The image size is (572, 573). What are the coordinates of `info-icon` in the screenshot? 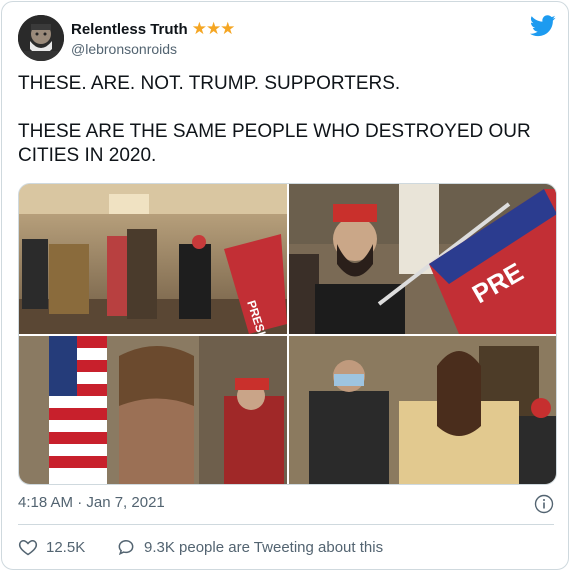 It's located at (544, 504).